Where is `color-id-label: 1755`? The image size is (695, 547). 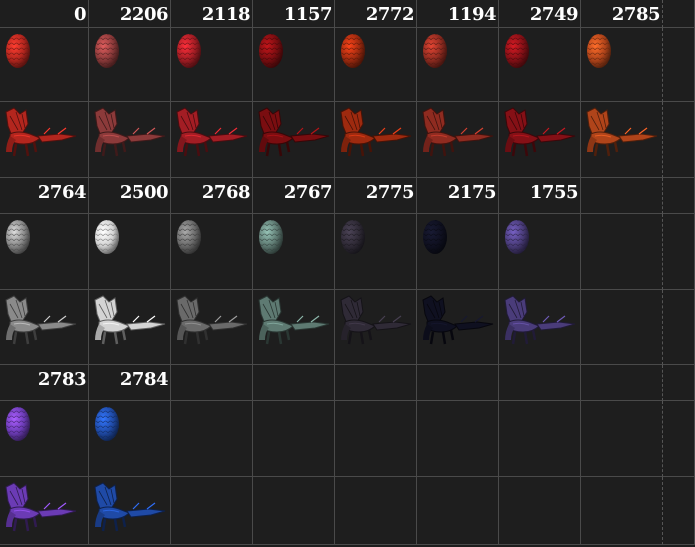
color-id-label: 1755 is located at coordinates (554, 192).